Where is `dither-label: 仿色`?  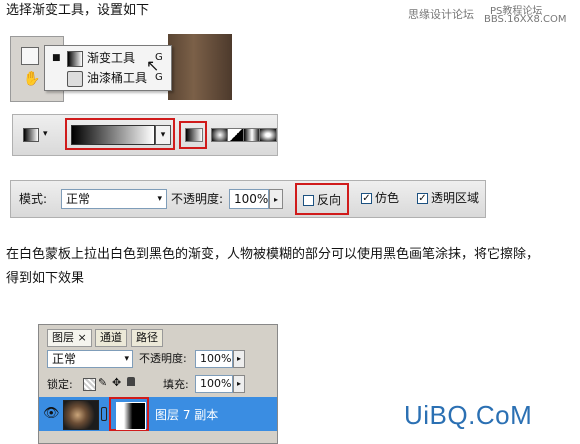
dither-label: 仿色 is located at coordinates (387, 198).